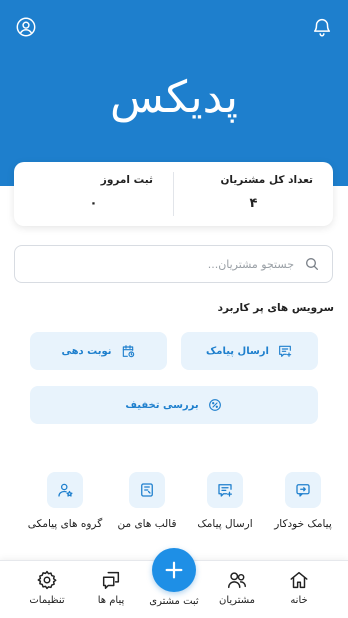  Describe the element at coordinates (214, 405) in the screenshot. I see `percent-circle-icon` at that location.